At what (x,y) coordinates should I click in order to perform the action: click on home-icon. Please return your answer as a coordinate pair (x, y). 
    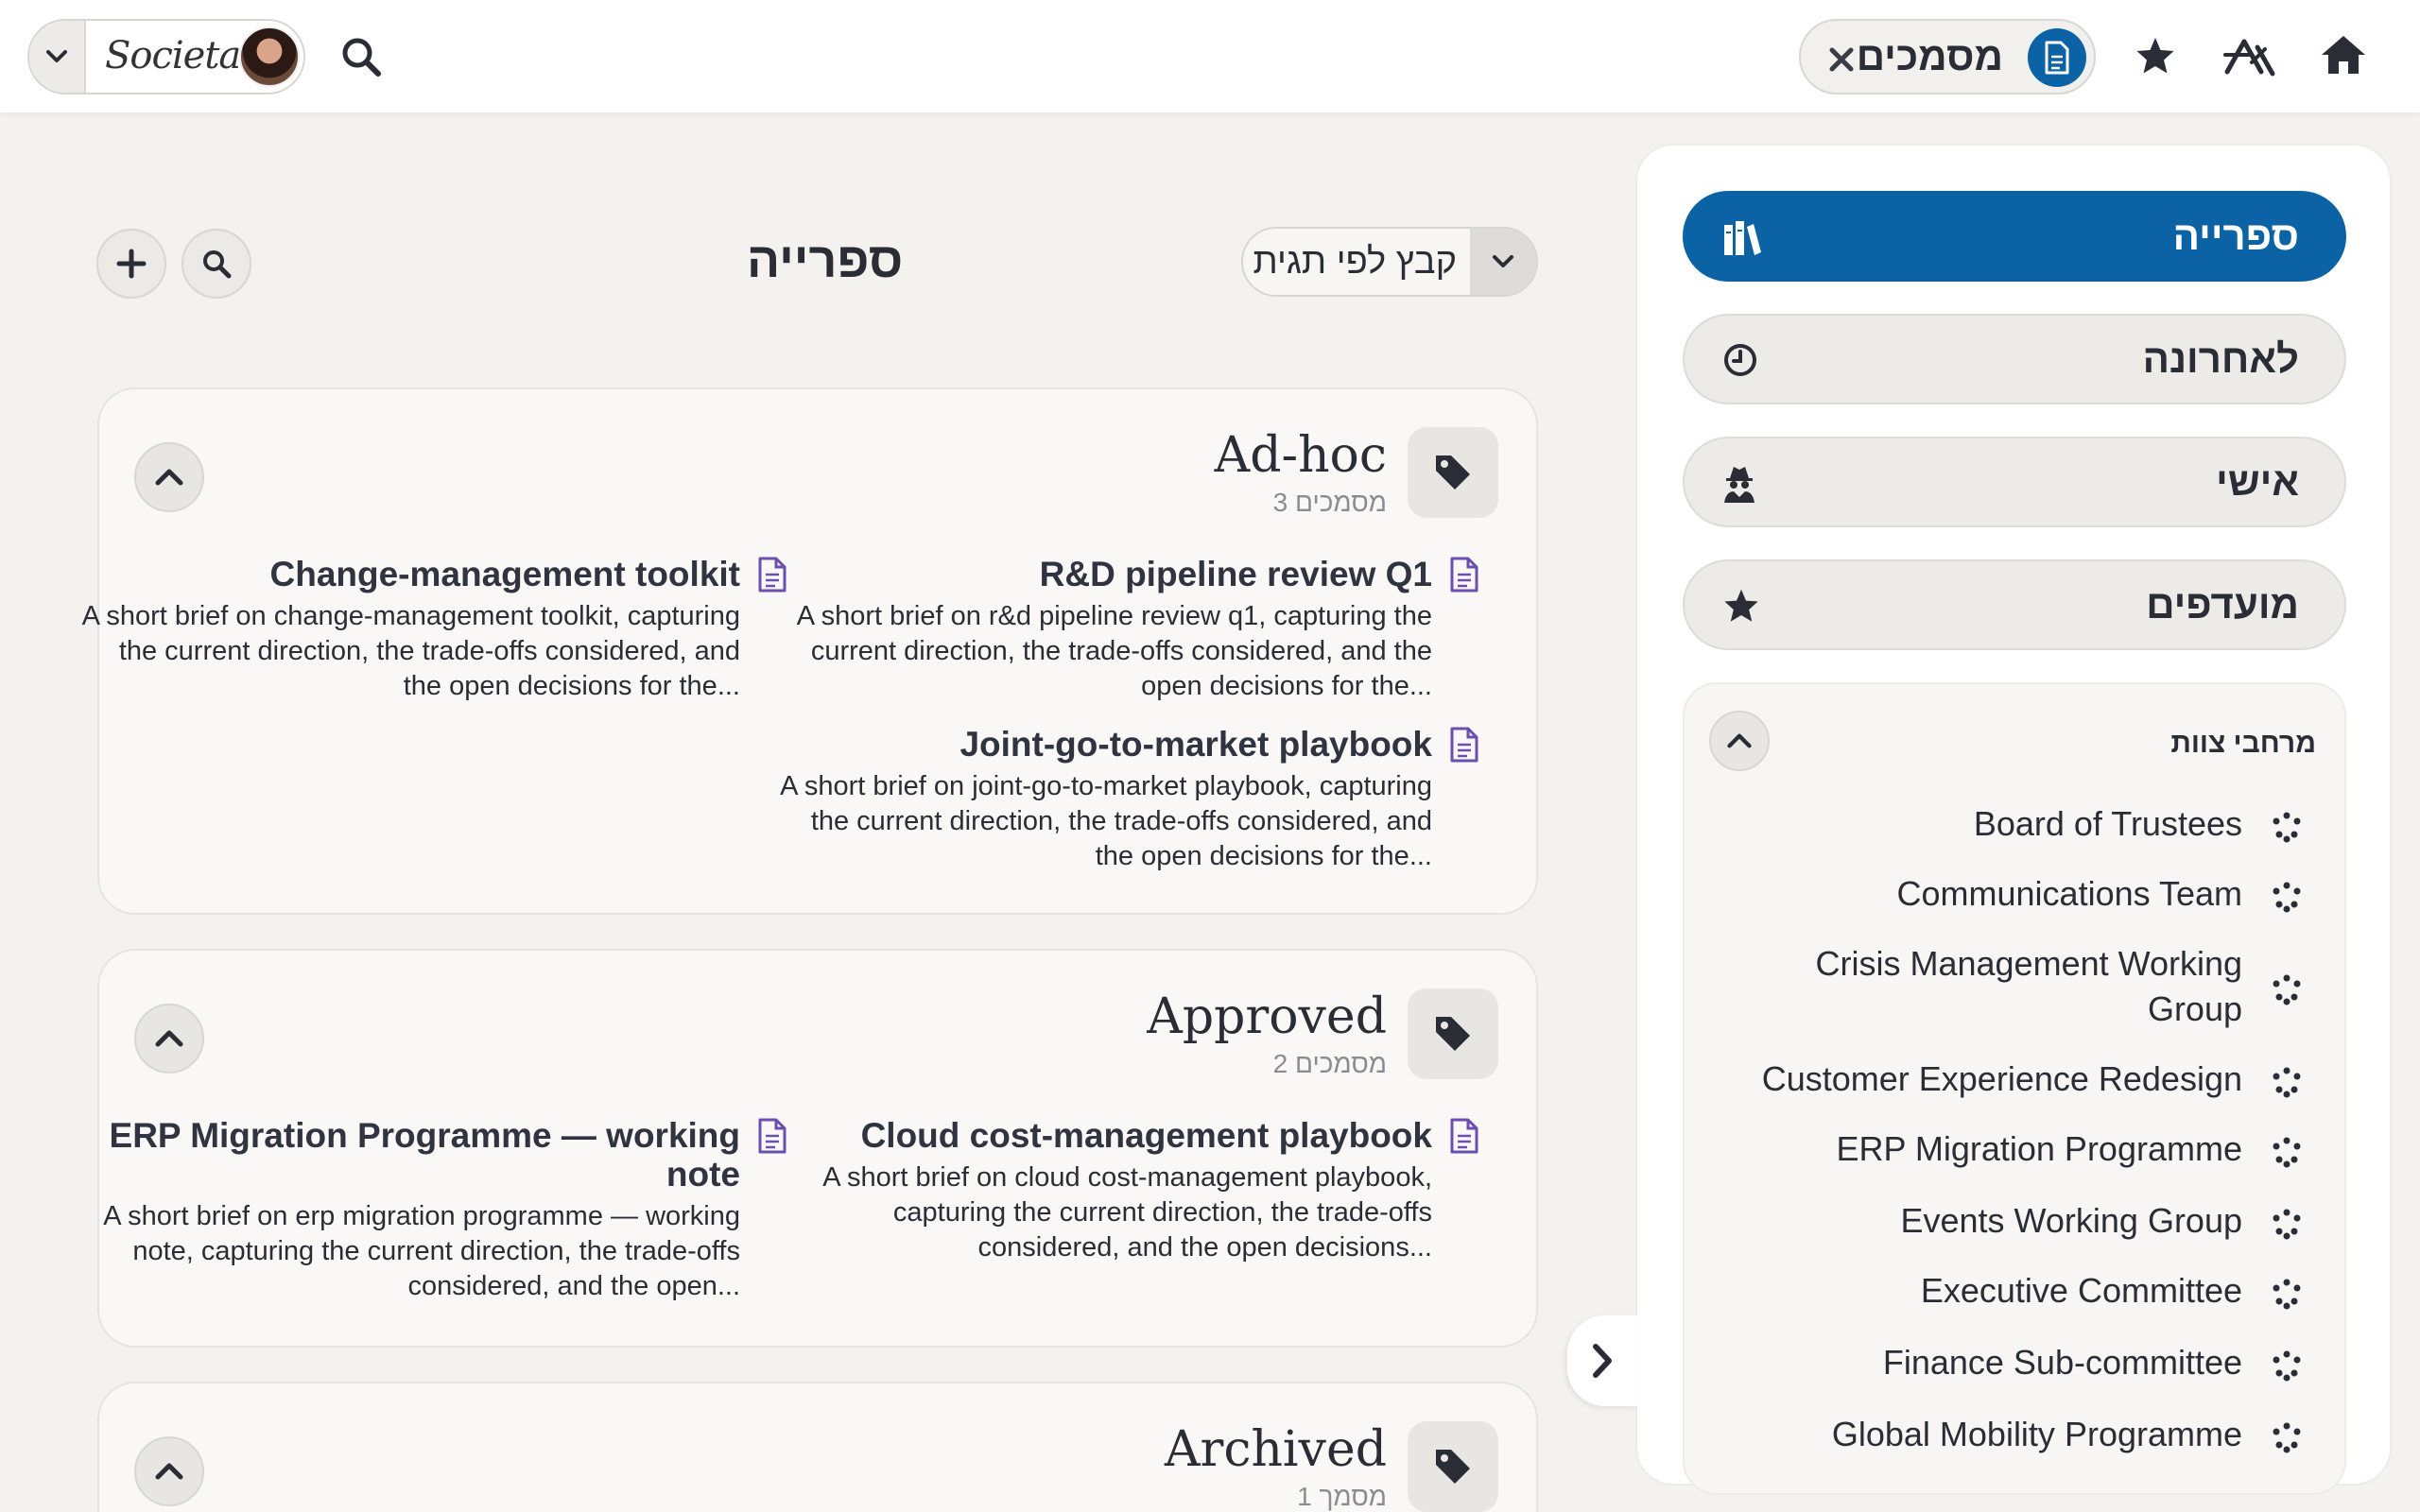
    Looking at the image, I should click on (2343, 55).